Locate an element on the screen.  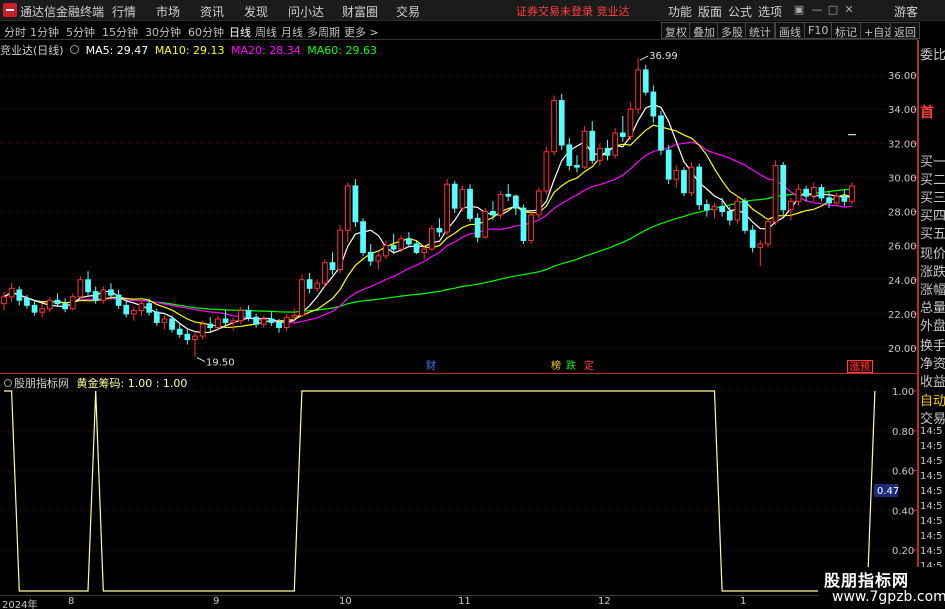
minimize-icon: — is located at coordinates (817, 10).